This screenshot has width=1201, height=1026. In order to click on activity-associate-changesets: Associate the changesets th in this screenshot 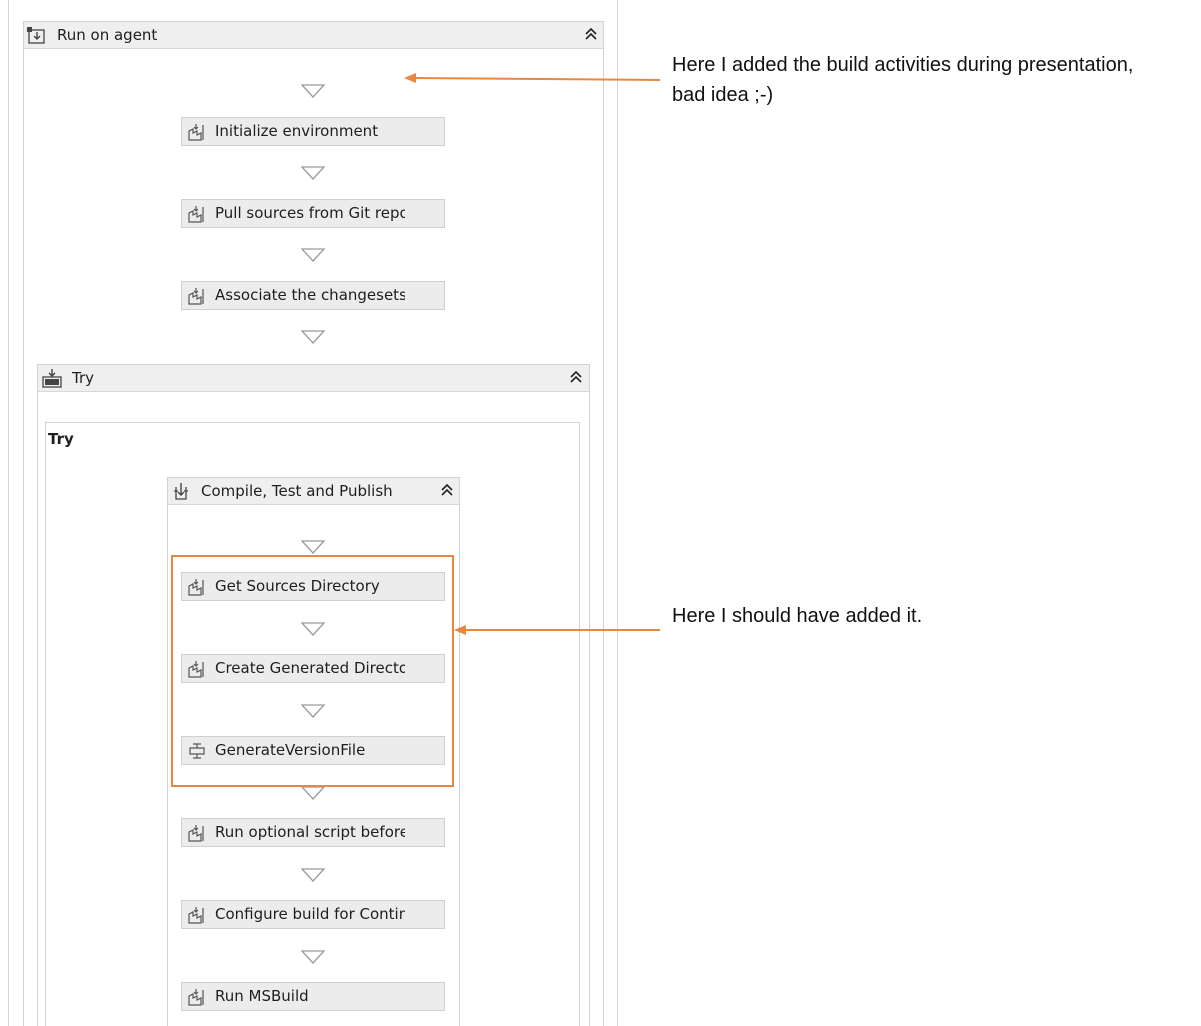, I will do `click(313, 295)`.